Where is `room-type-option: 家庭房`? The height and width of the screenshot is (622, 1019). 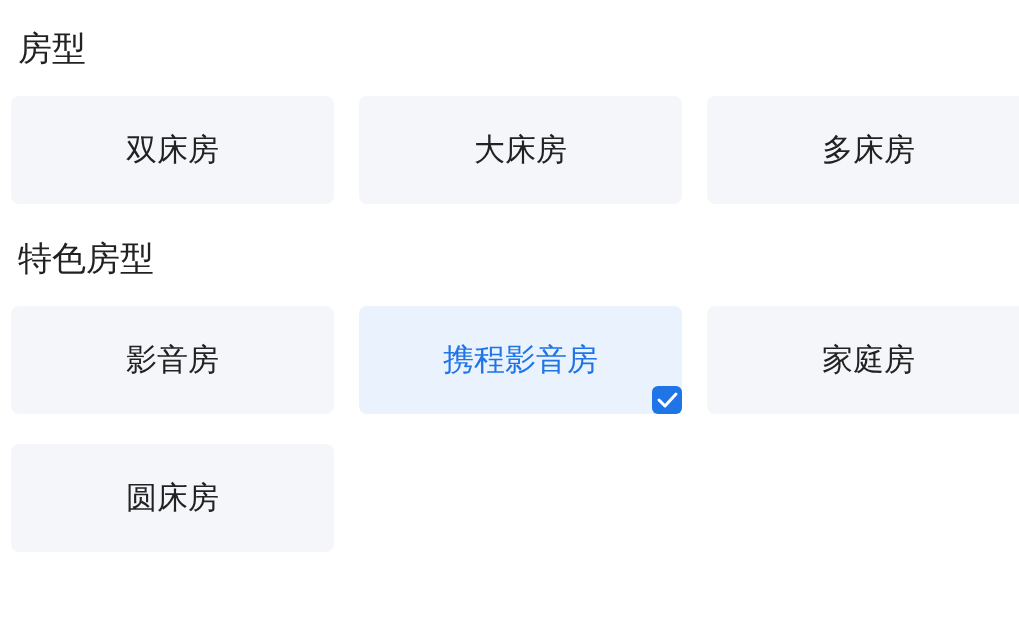 room-type-option: 家庭房 is located at coordinates (863, 360).